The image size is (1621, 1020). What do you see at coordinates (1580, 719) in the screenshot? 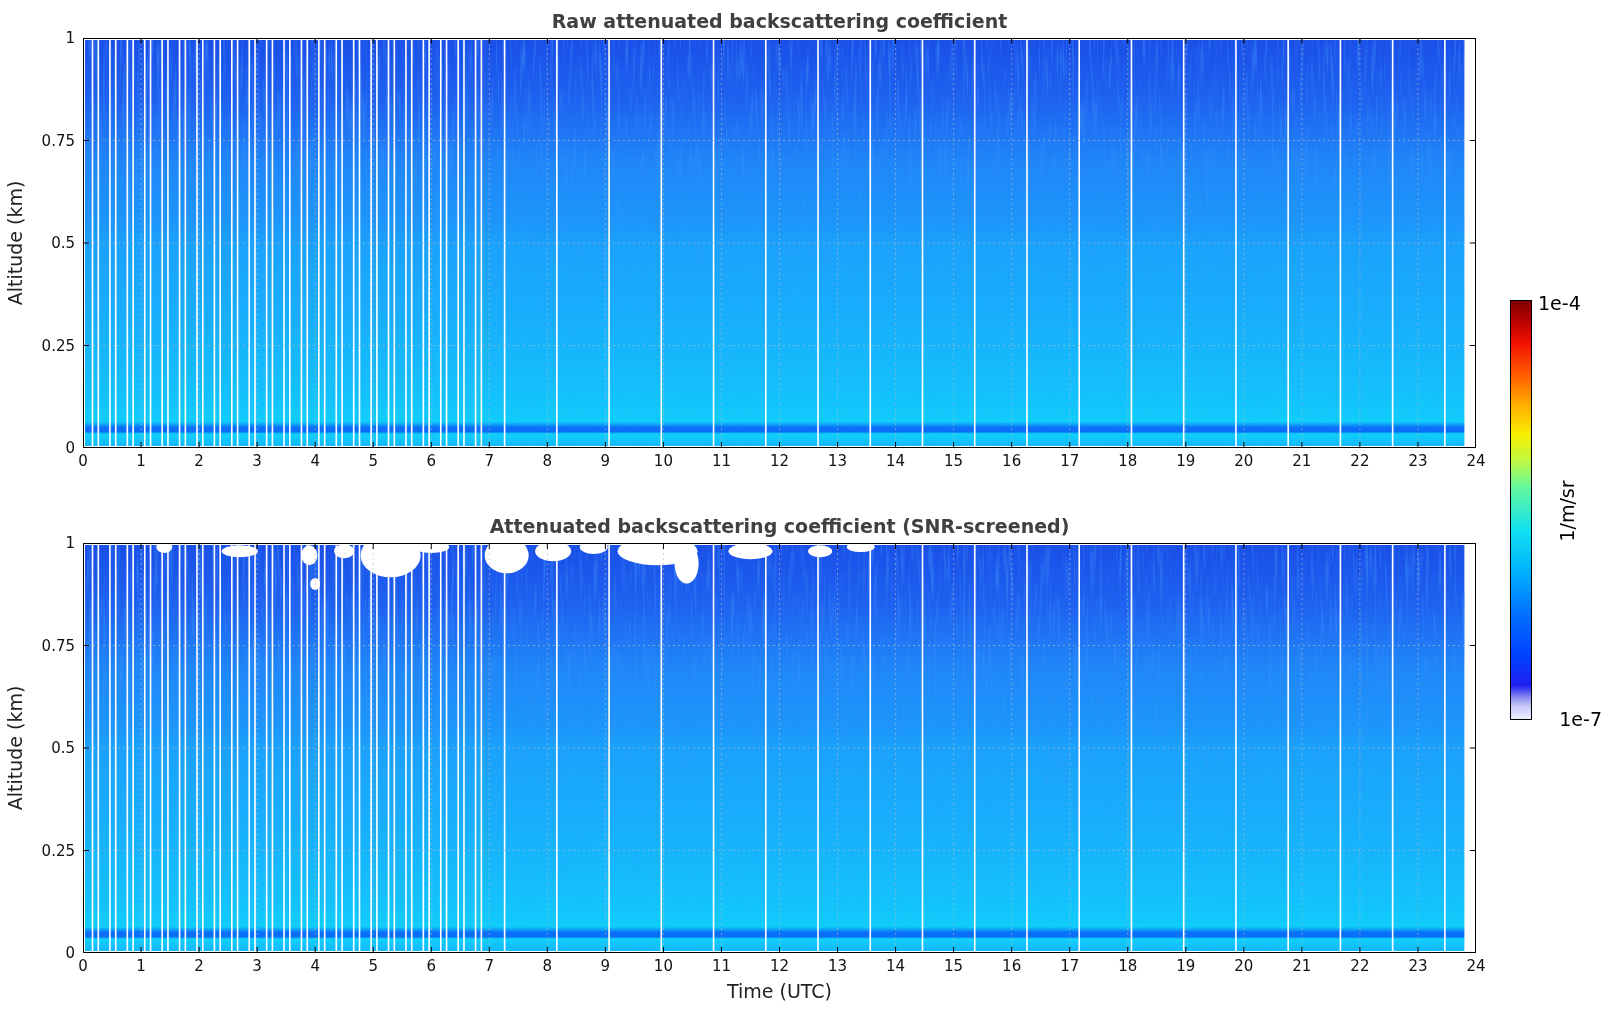
I see `colorbar-tick-label: 1e-7` at bounding box center [1580, 719].